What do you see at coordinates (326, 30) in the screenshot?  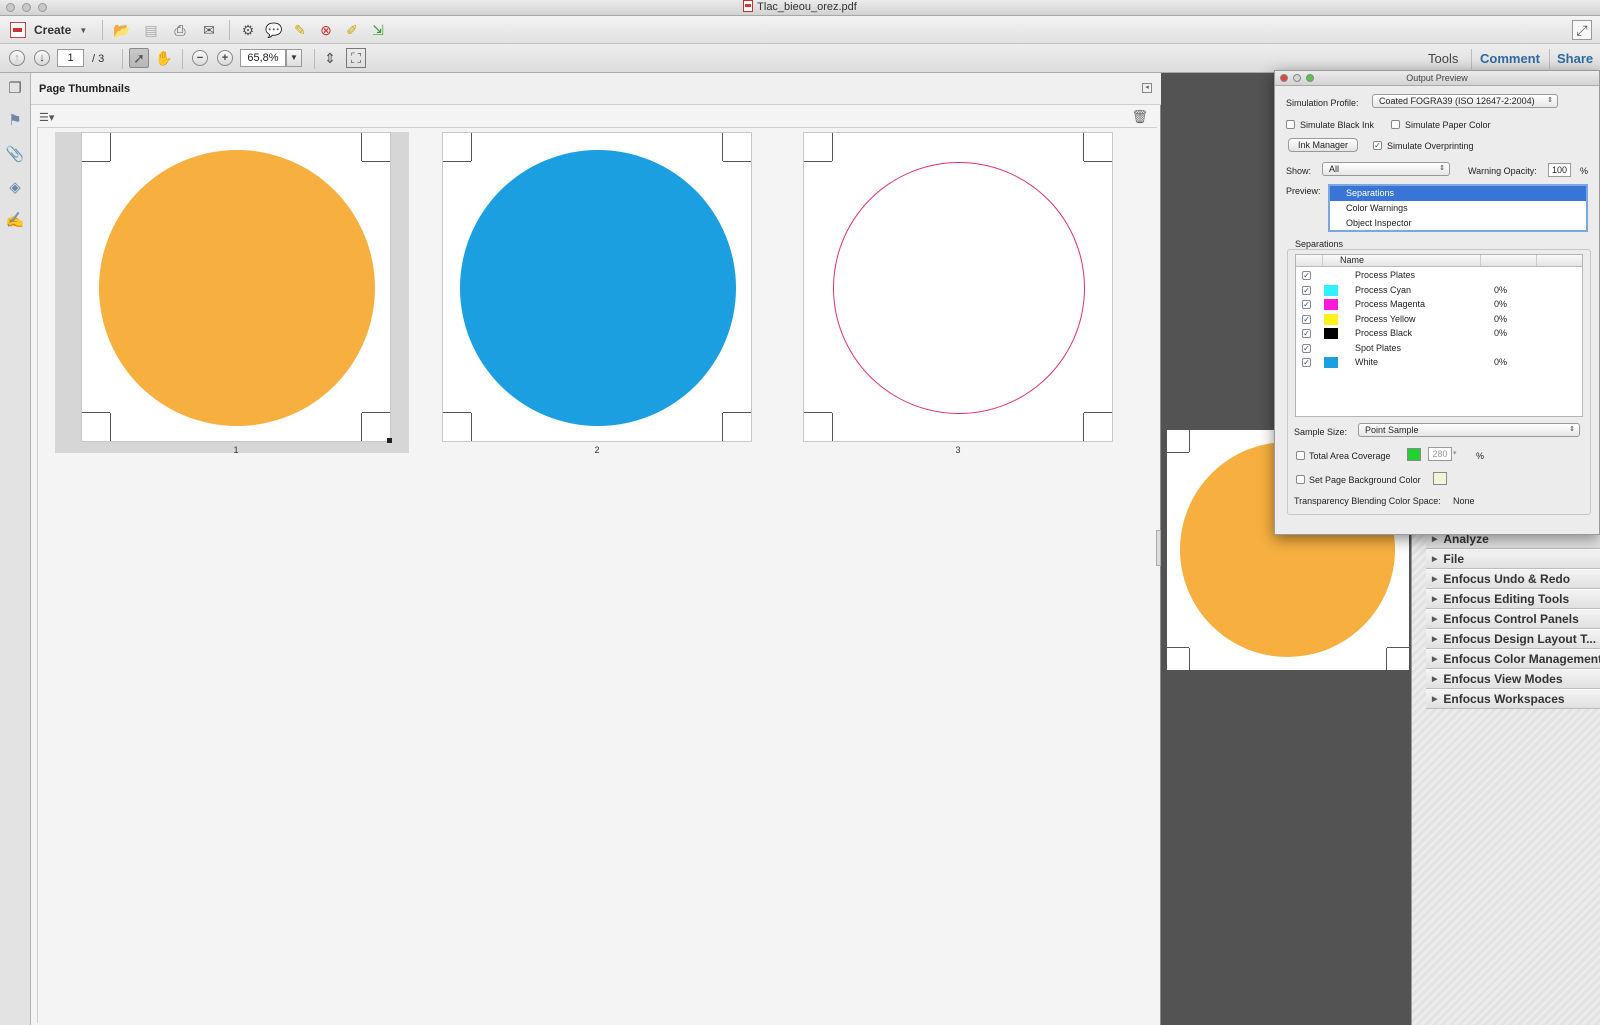 I see `delete-page-icon: ⊗` at bounding box center [326, 30].